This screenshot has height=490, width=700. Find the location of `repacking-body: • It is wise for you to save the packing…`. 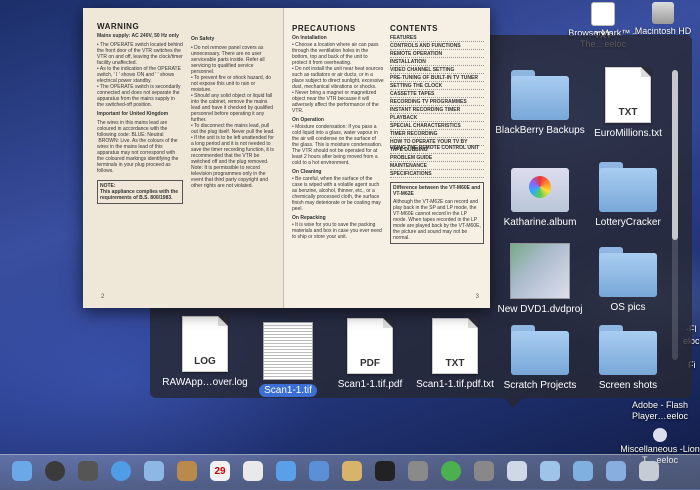

repacking-body: • It is wise for you to save the packing… is located at coordinates (337, 231).